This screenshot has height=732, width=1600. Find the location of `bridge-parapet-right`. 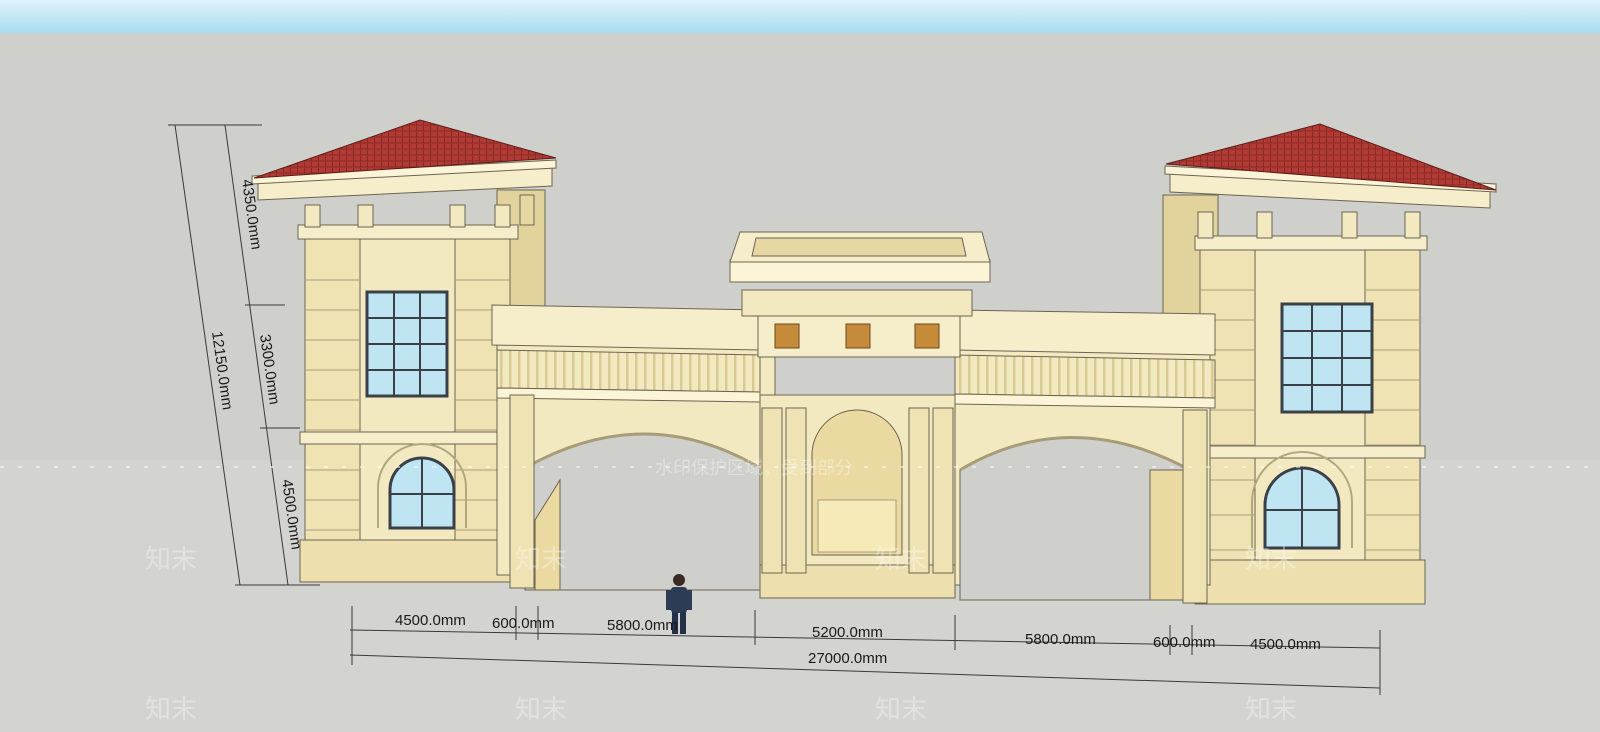

bridge-parapet-right is located at coordinates (1085, 332).